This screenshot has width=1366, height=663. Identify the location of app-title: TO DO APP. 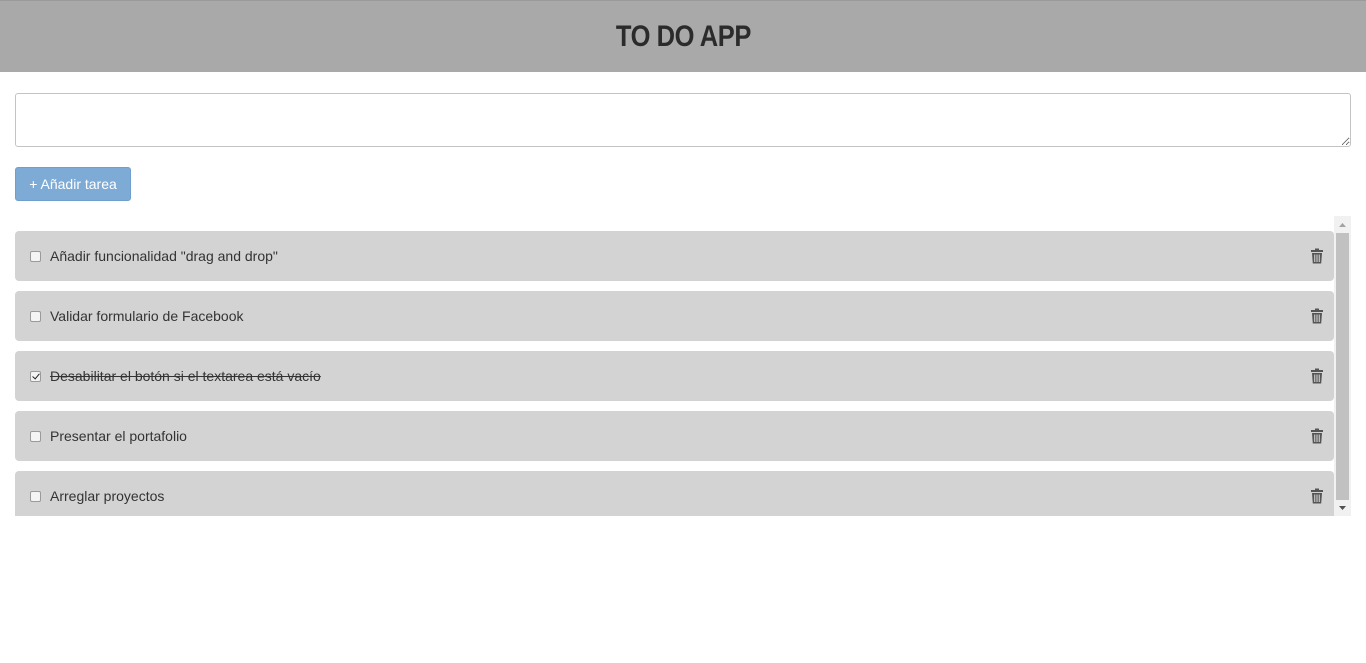
(683, 36).